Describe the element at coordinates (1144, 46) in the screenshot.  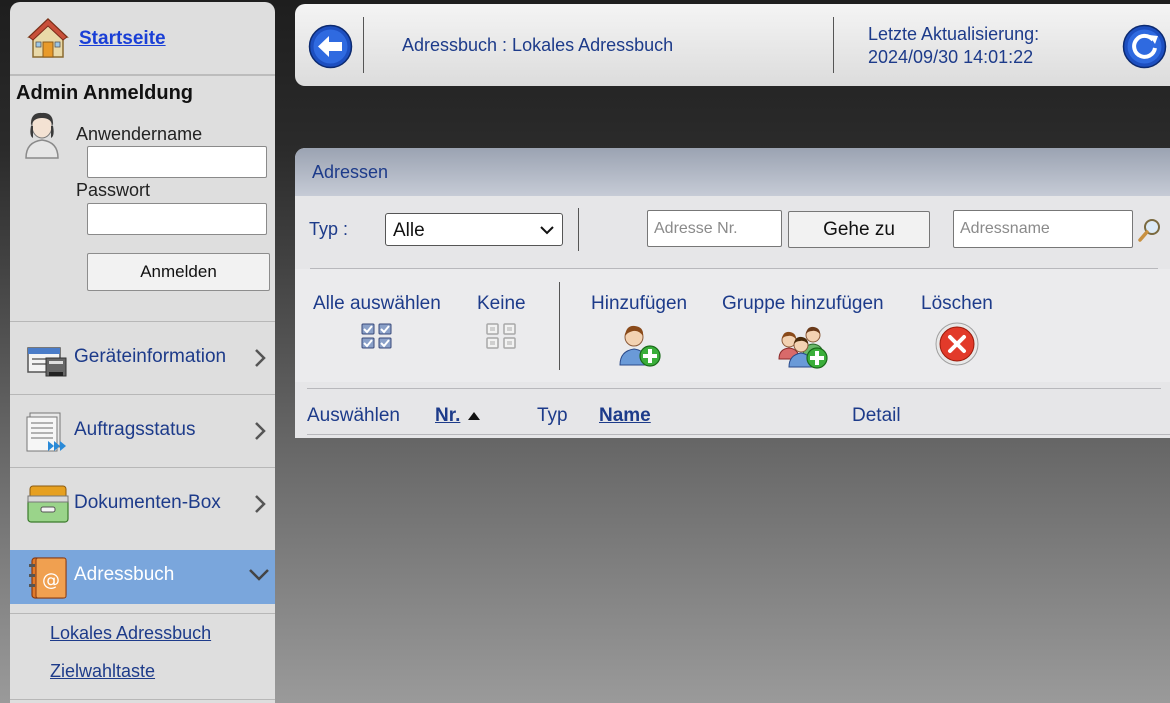
I see `refresh-icon` at that location.